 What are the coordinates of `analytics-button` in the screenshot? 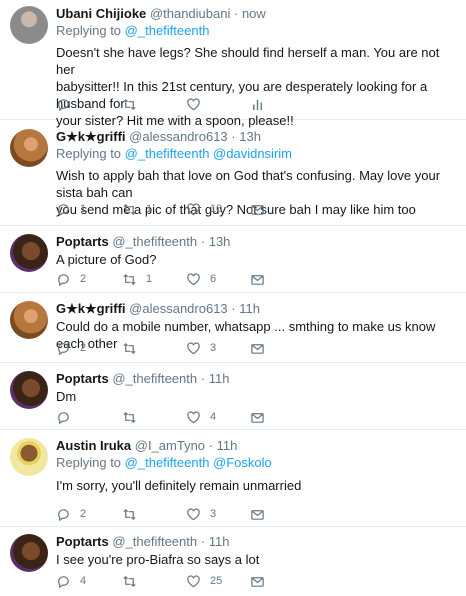 It's located at (257, 104).